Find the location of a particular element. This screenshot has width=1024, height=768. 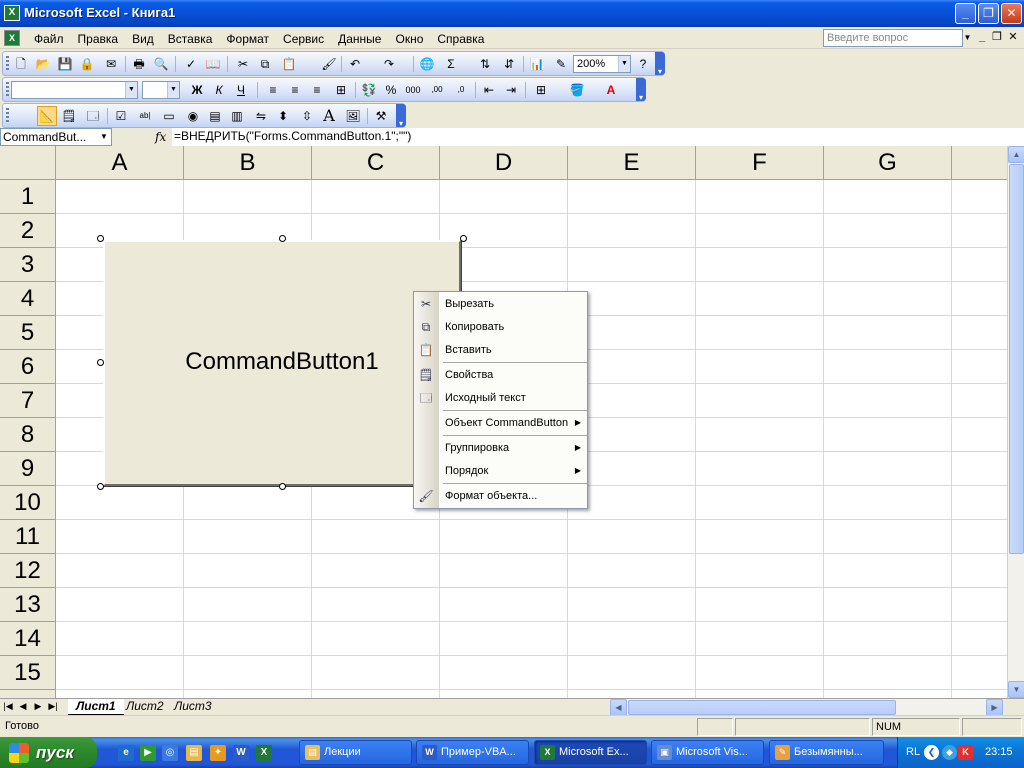

start-button: пуск is located at coordinates (48, 752).